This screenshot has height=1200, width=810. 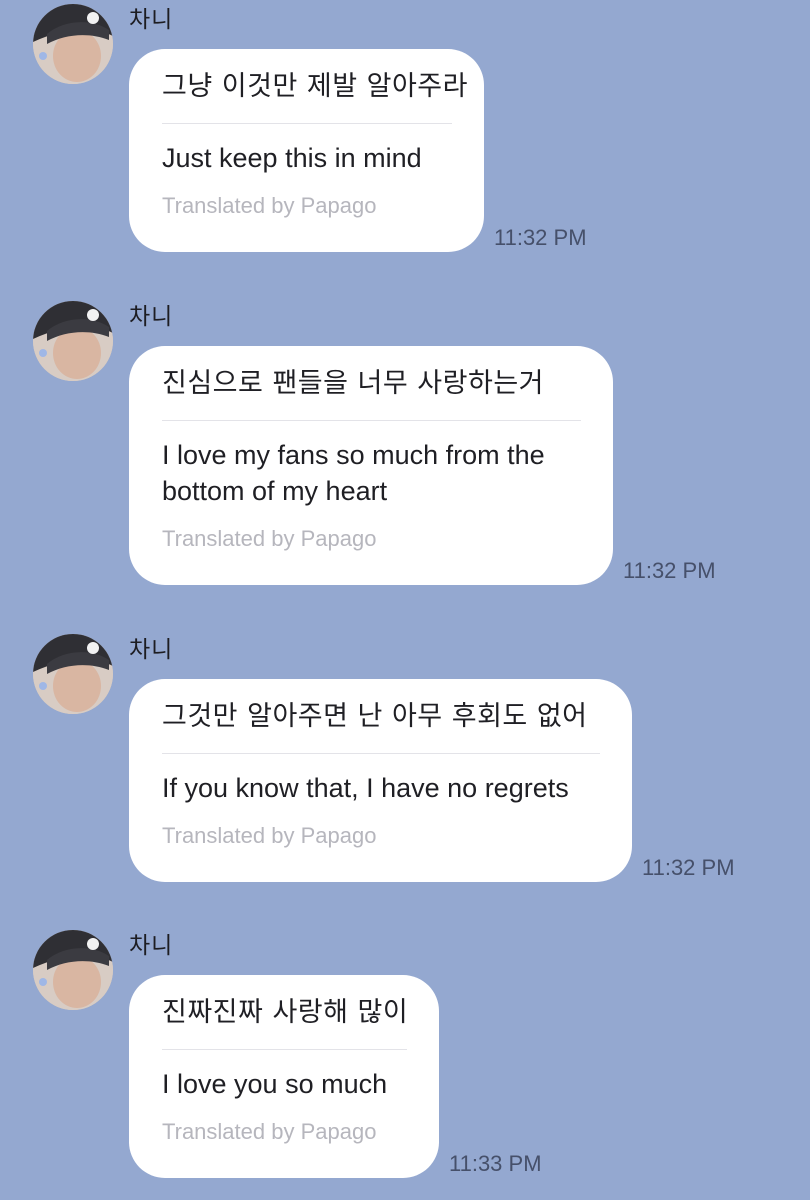 I want to click on original-text: 그것만 알아주면 난 아무 후회도 없어, so click(x=375, y=716).